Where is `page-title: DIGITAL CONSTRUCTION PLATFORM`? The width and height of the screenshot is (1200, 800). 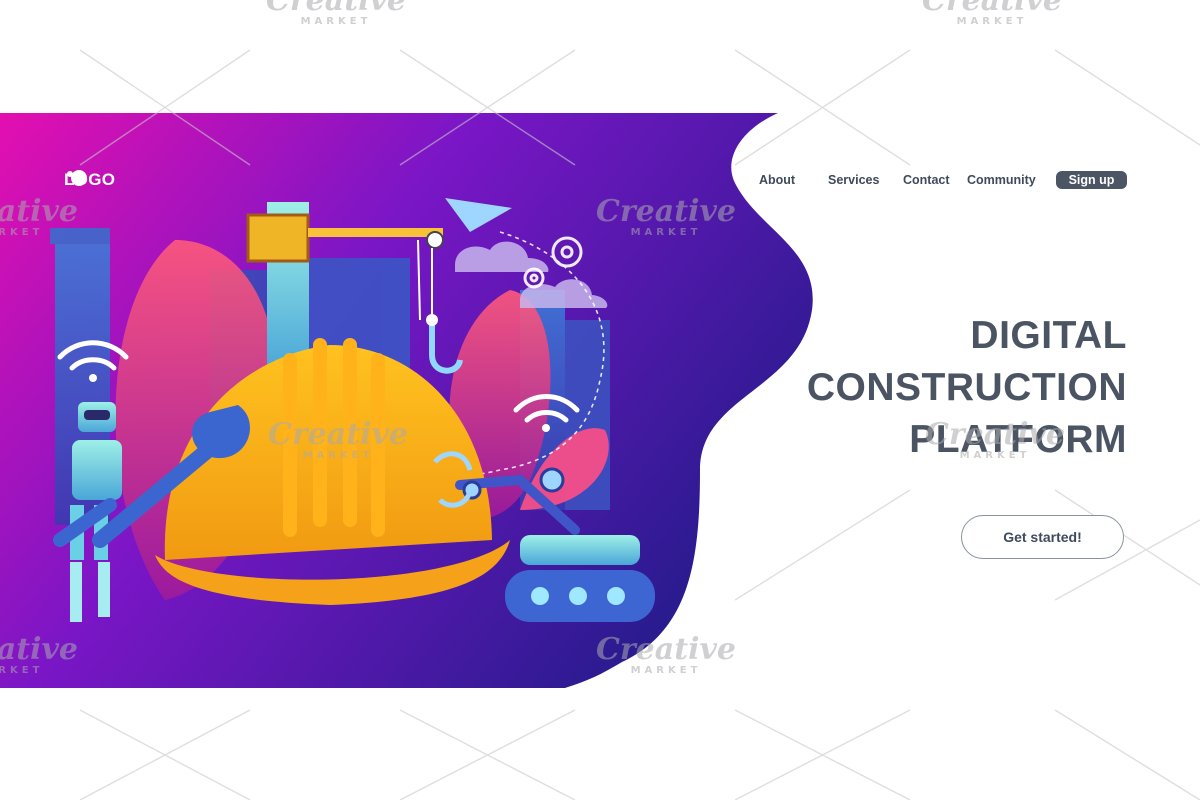 page-title: DIGITAL CONSTRUCTION PLATFORM is located at coordinates (917, 388).